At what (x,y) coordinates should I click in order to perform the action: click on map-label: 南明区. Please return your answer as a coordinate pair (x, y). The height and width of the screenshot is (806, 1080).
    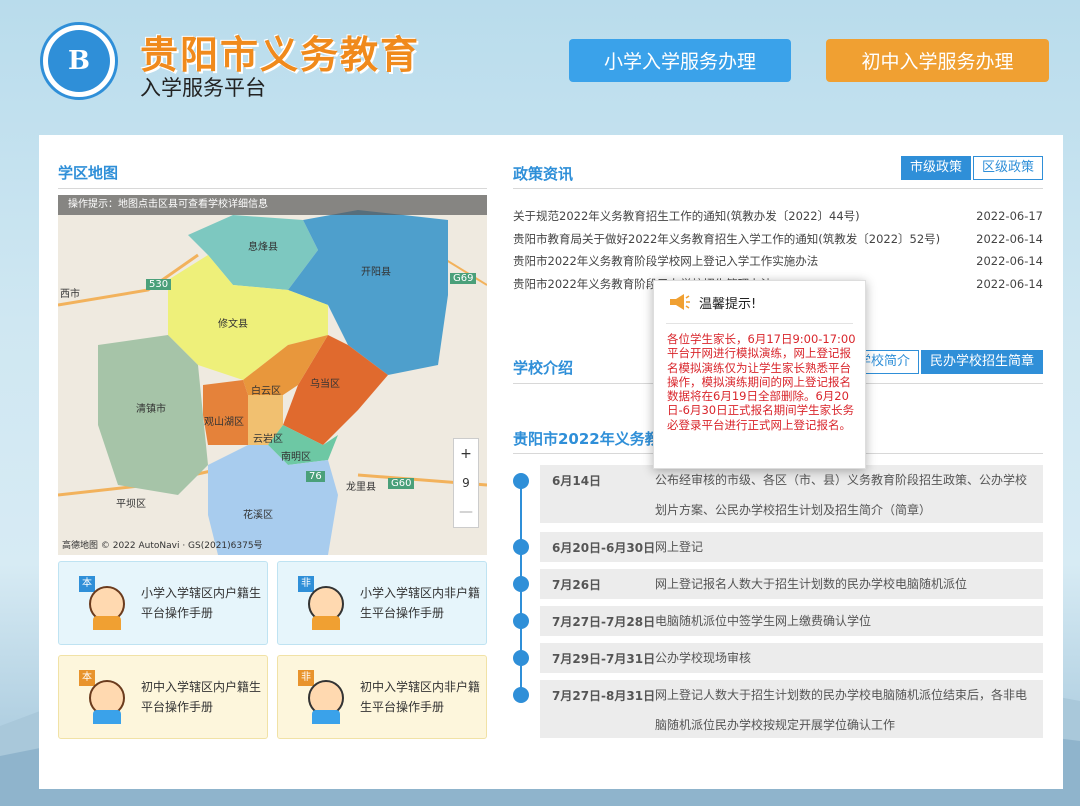
    Looking at the image, I should click on (296, 457).